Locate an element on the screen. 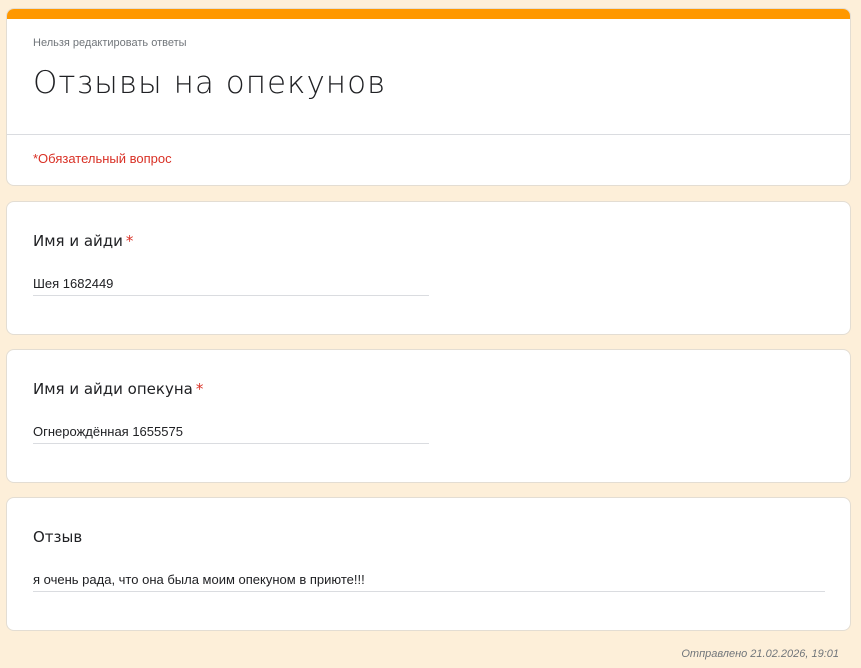  question-label: Отзыв is located at coordinates (57, 537).